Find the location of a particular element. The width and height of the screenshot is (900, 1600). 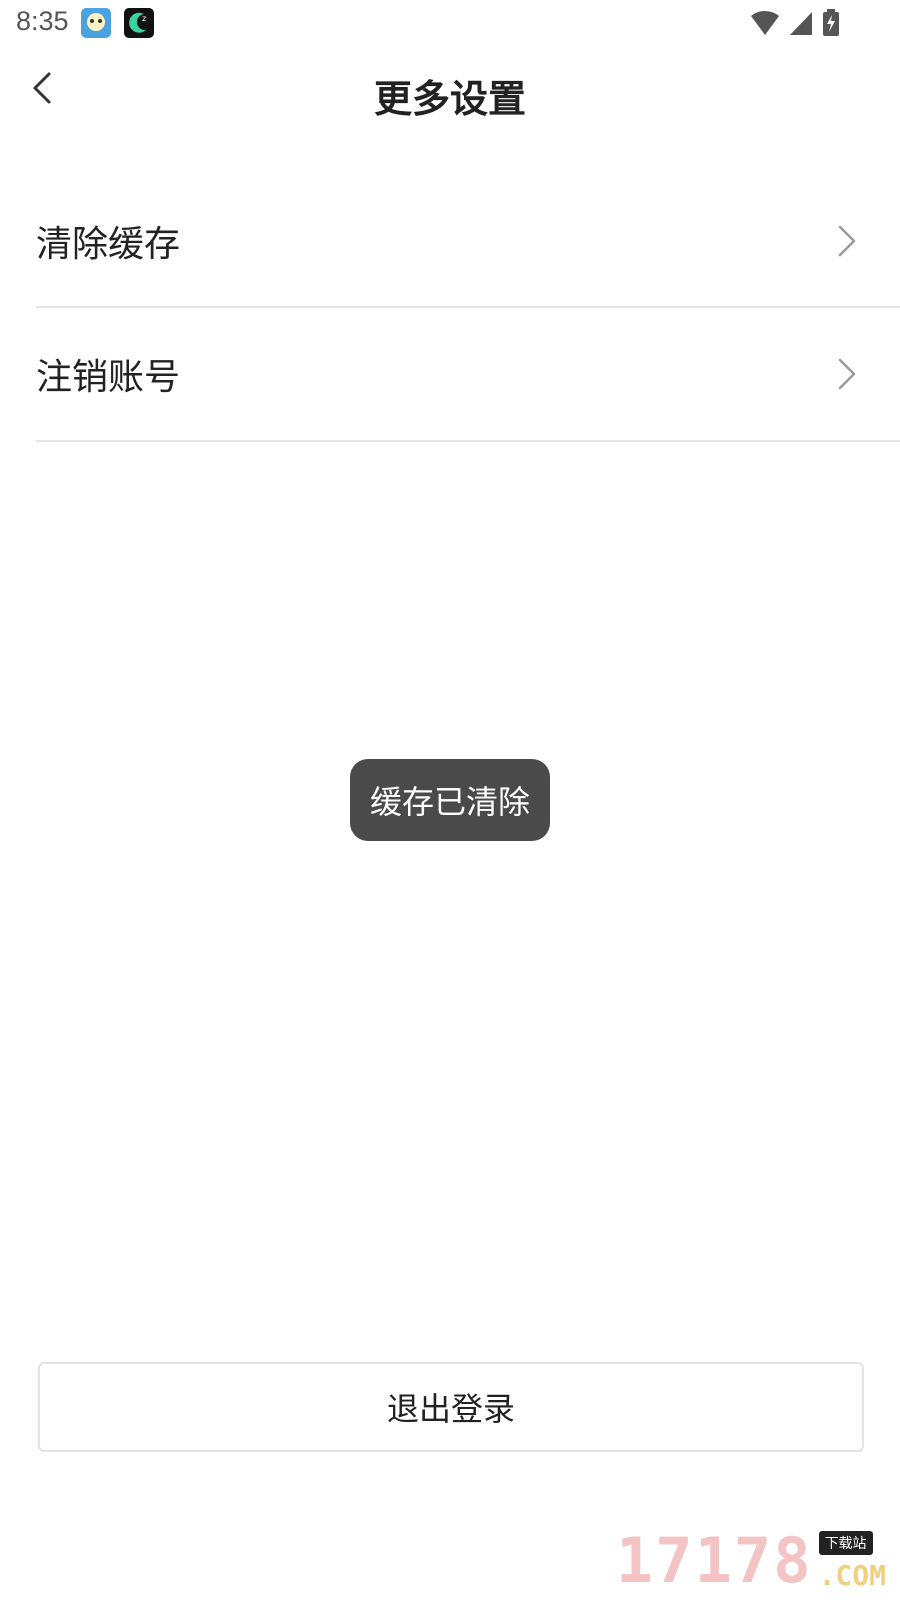

watermark-right: 下载站 .COM is located at coordinates (852, 1561).